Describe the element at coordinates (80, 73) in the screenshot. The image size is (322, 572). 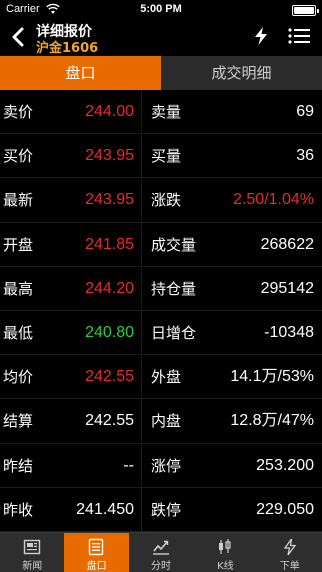
I see `tab-orderbook: 盘口` at that location.